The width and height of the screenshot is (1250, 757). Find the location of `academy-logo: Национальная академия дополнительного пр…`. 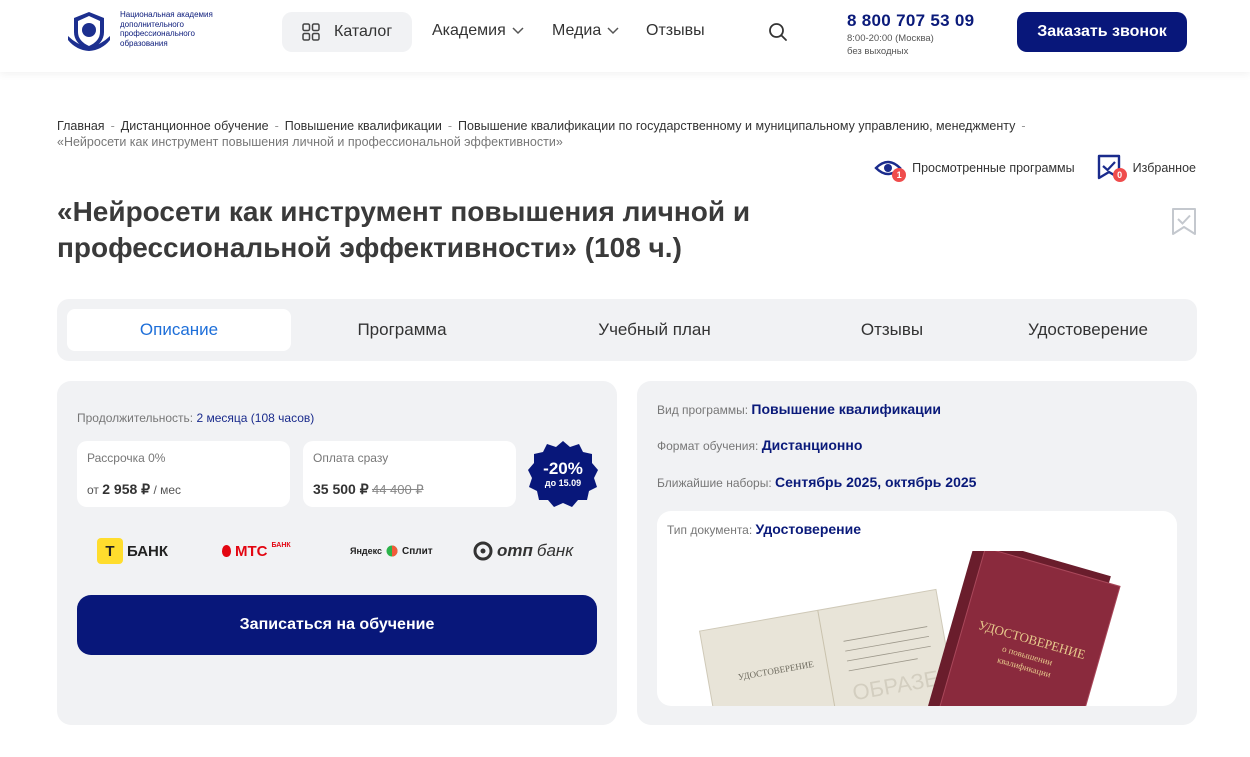

academy-logo: Национальная академия дополнительного пр… is located at coordinates (148, 31).